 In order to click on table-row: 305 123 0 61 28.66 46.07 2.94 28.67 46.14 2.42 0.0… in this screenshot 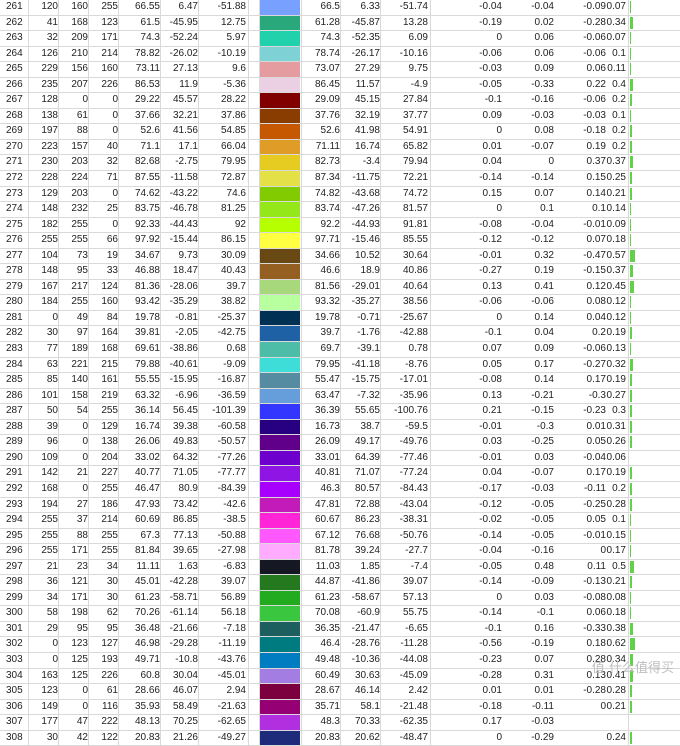, I will do `click(340, 692)`.